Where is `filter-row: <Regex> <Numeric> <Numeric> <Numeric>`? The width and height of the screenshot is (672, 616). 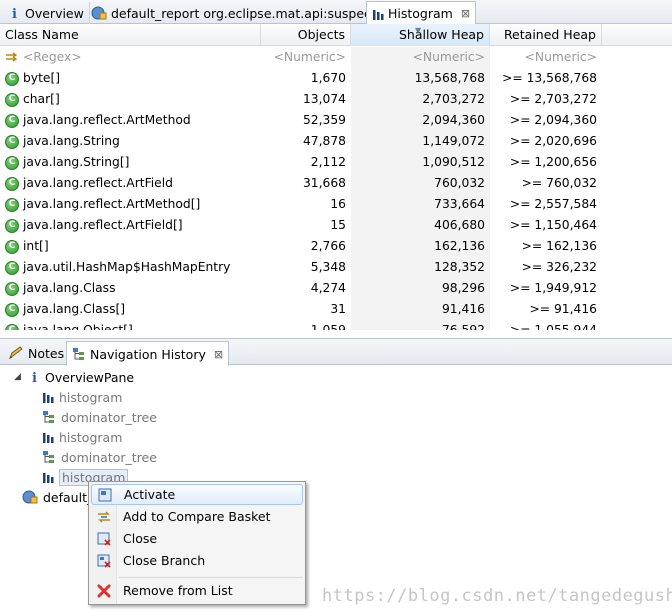 filter-row: <Regex> <Numeric> <Numeric> <Numeric> is located at coordinates (336, 57).